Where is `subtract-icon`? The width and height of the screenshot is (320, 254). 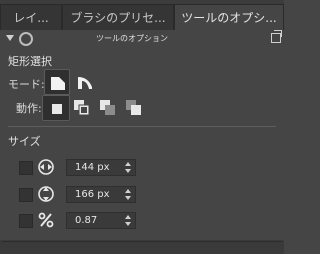 subtract-icon is located at coordinates (107, 107).